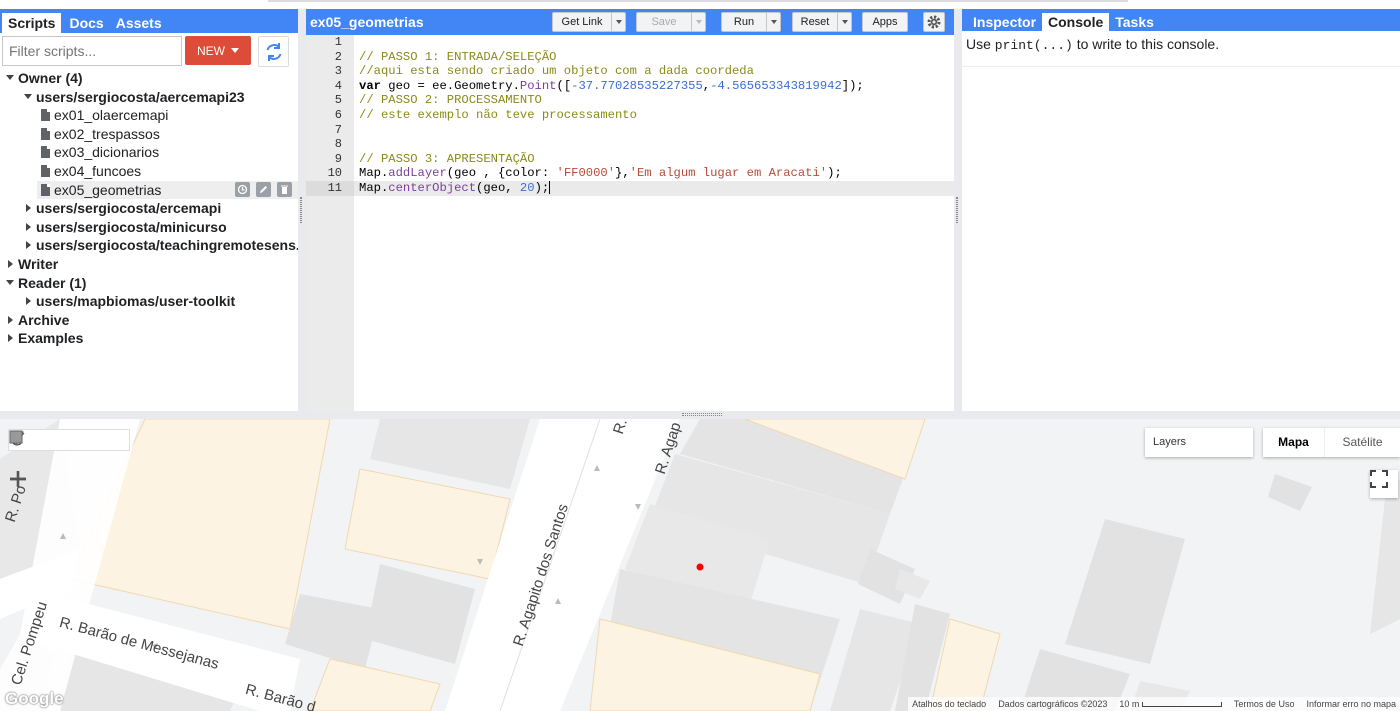 The width and height of the screenshot is (1400, 711). Describe the element at coordinates (822, 22) in the screenshot. I see `reset-button: Reset` at that location.